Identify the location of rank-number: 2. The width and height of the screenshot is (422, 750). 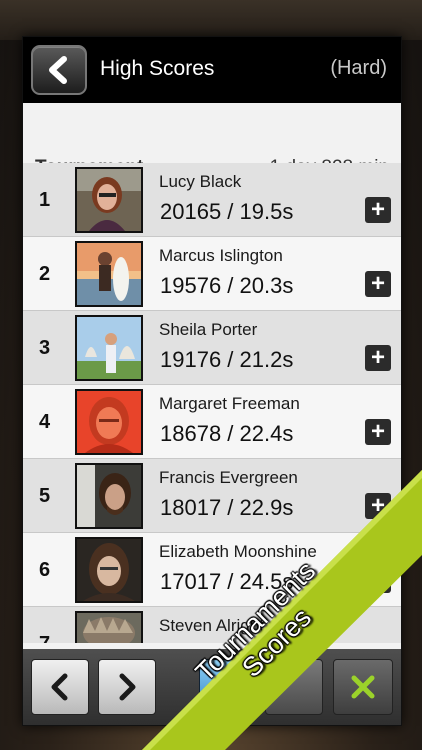
(45, 274).